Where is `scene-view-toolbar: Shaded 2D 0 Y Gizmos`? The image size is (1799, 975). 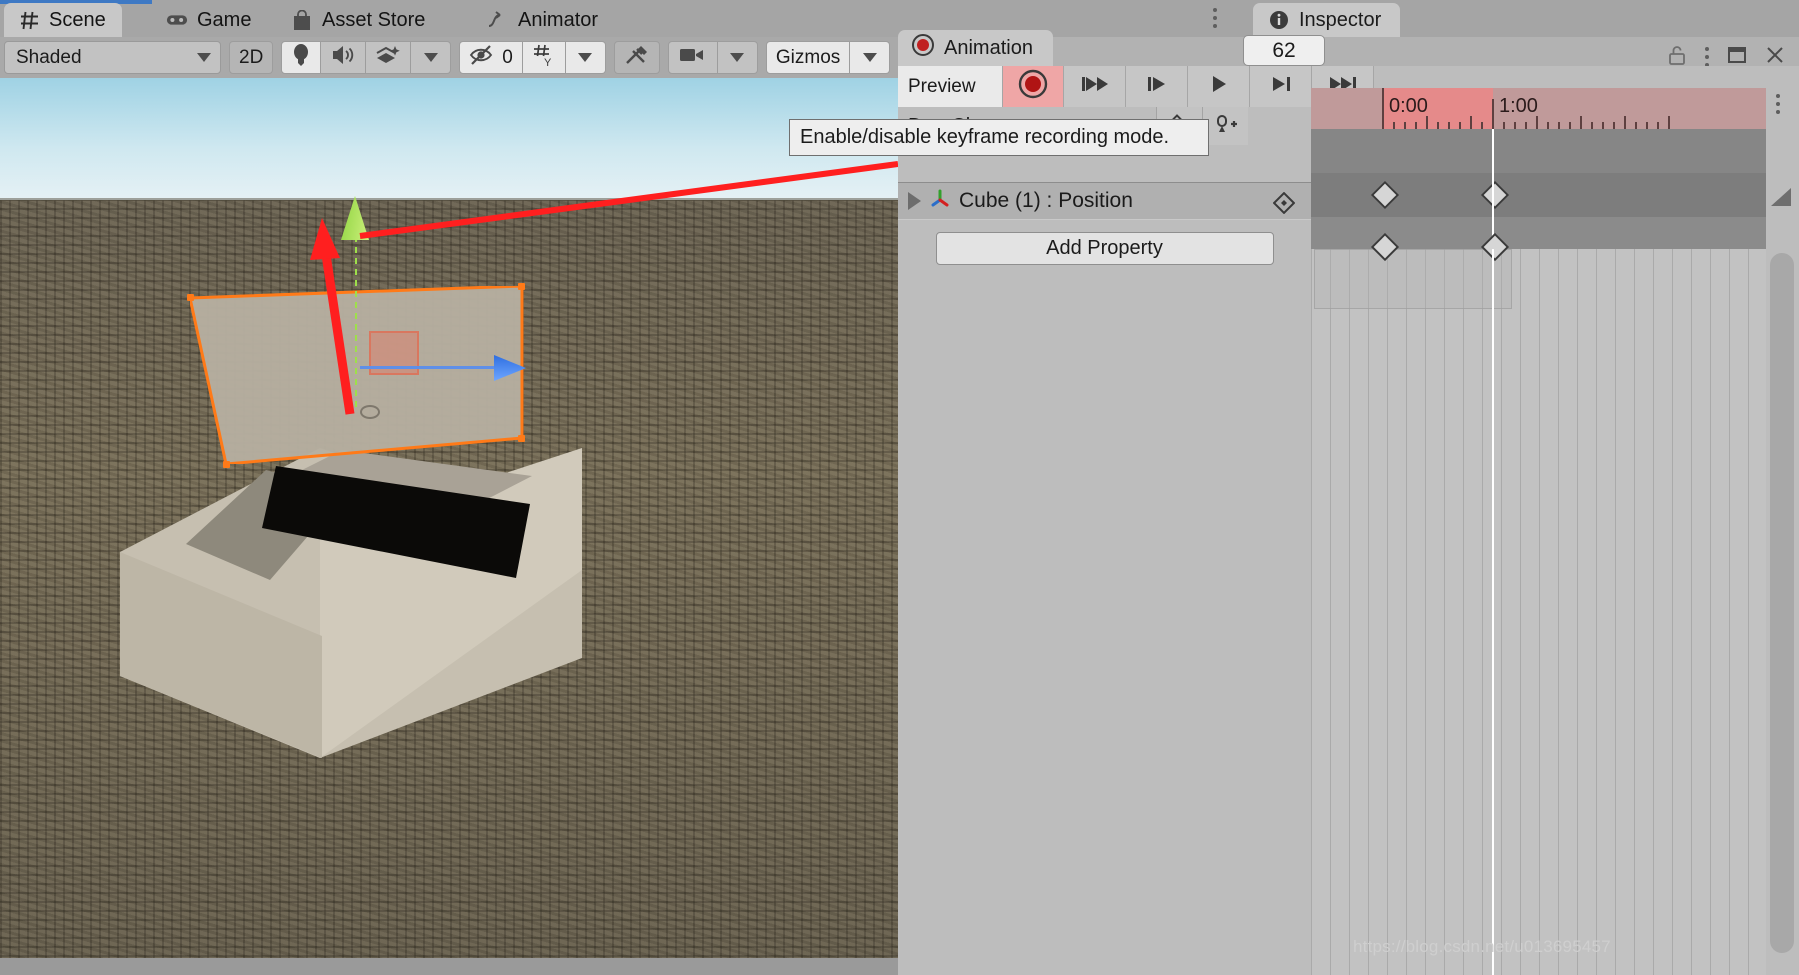
scene-view-toolbar: Shaded 2D 0 Y Gizmos is located at coordinates (449, 57).